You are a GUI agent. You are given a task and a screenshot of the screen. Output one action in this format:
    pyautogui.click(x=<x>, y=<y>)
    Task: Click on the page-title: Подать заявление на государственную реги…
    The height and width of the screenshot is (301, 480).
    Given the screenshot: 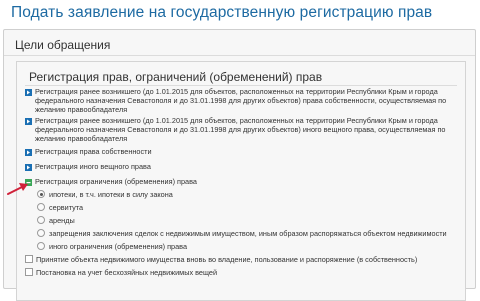 What is the action you would take?
    pyautogui.click(x=222, y=12)
    